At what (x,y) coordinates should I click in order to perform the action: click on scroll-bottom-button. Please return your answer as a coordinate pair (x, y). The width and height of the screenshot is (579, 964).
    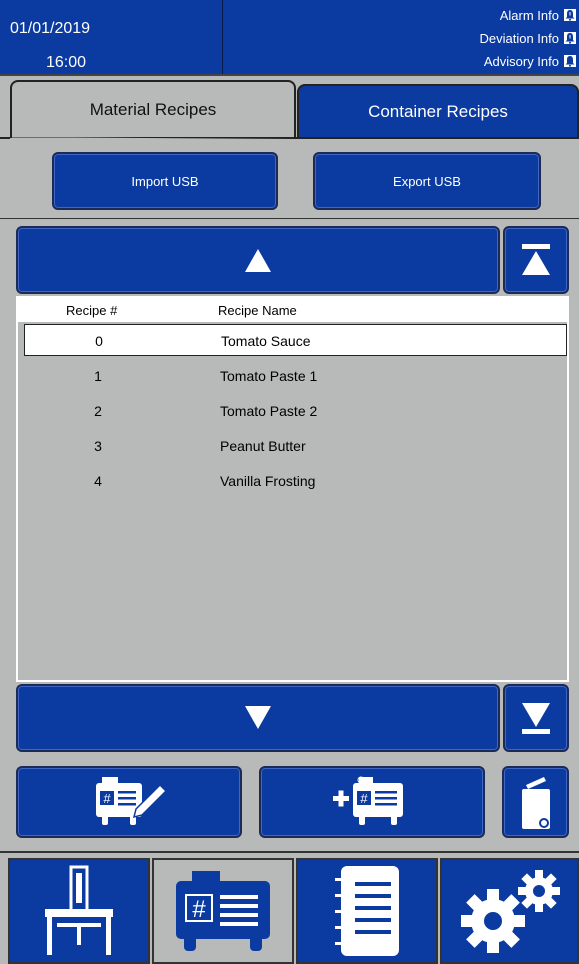
    Looking at the image, I should click on (536, 718).